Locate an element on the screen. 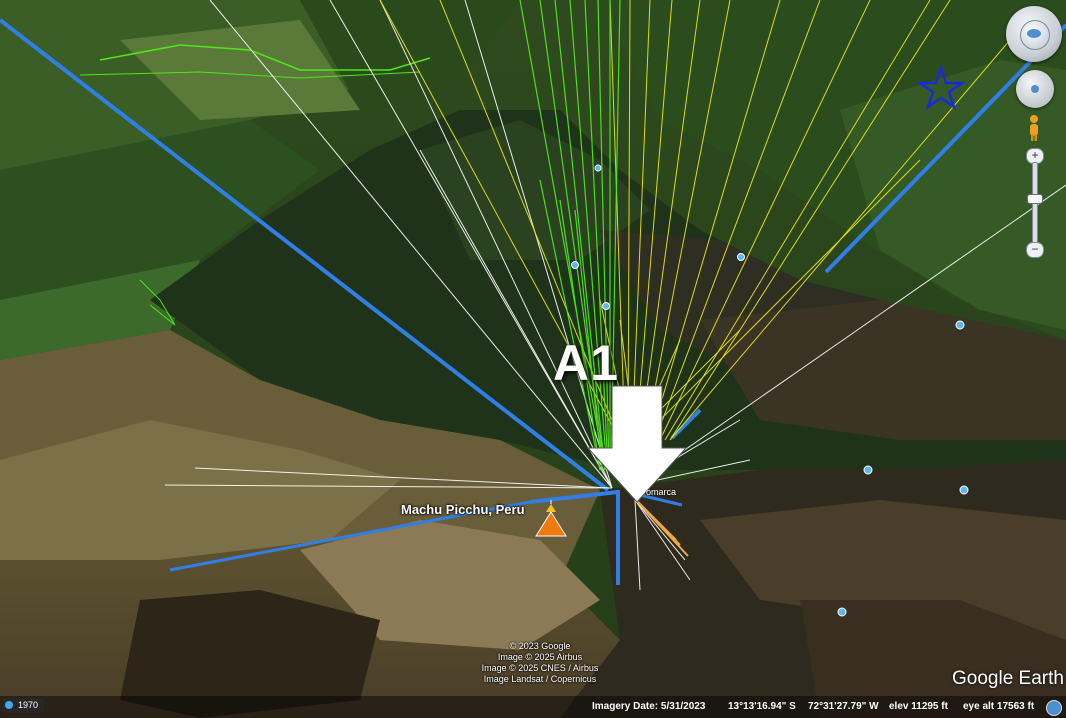 The width and height of the screenshot is (1066, 718). place-label: Machu Picchu, Peru is located at coordinates (463, 509).